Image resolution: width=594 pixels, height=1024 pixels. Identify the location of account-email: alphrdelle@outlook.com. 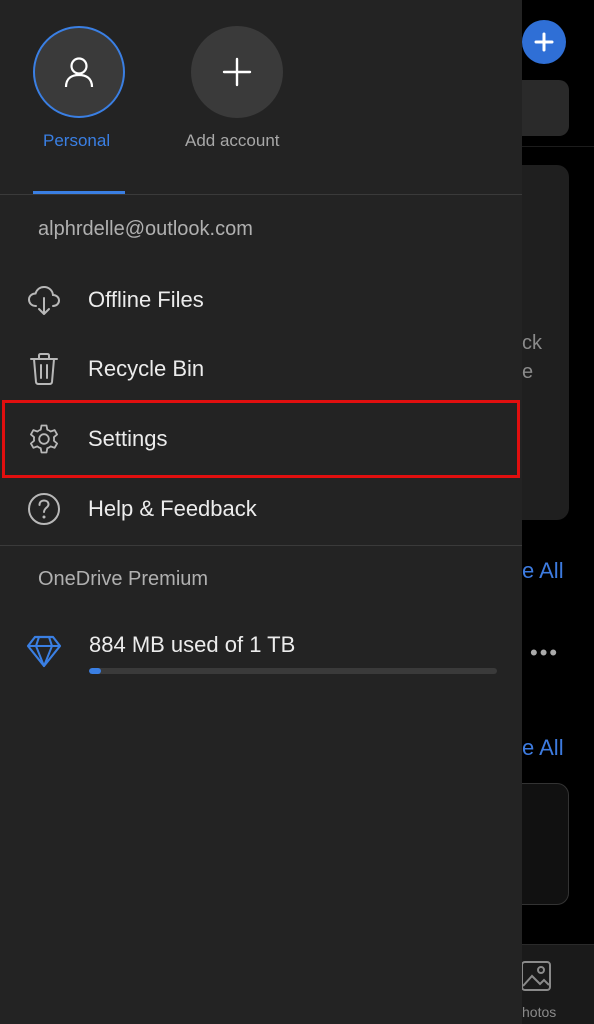
(145, 229).